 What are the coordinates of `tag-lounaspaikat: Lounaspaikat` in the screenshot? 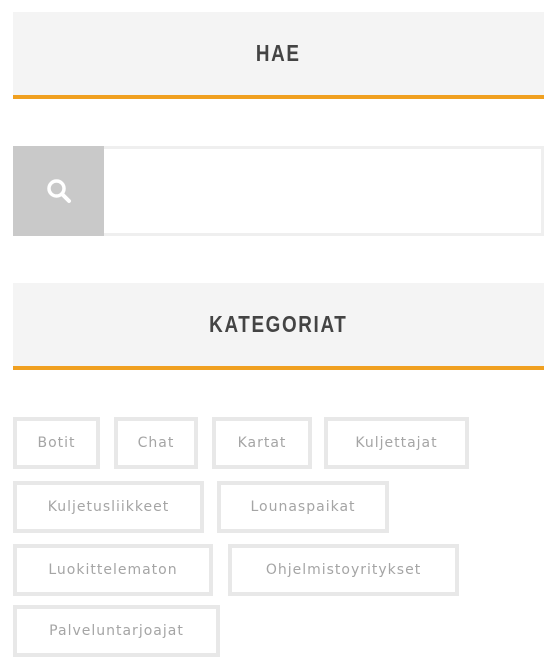 It's located at (303, 507).